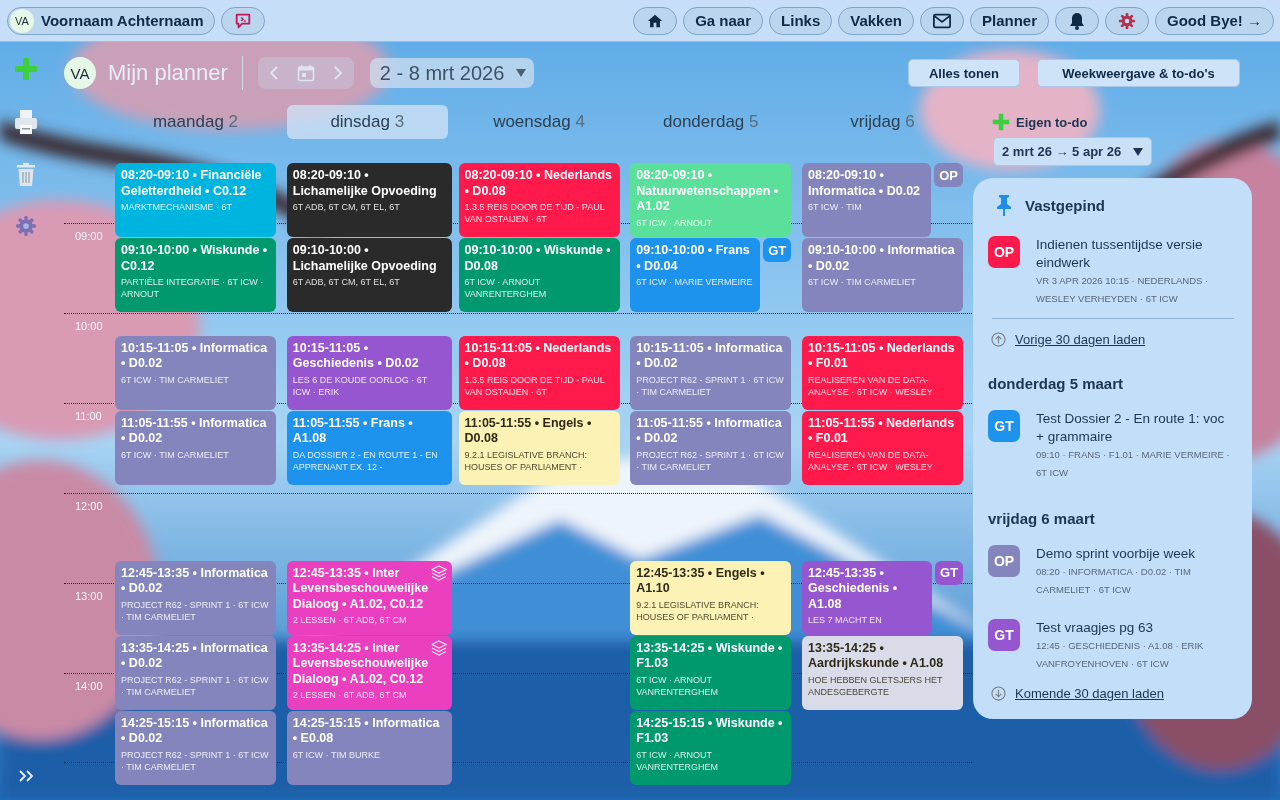  What do you see at coordinates (452, 73) in the screenshot?
I see `week-dropdown: 2 - 8 mrt 2026` at bounding box center [452, 73].